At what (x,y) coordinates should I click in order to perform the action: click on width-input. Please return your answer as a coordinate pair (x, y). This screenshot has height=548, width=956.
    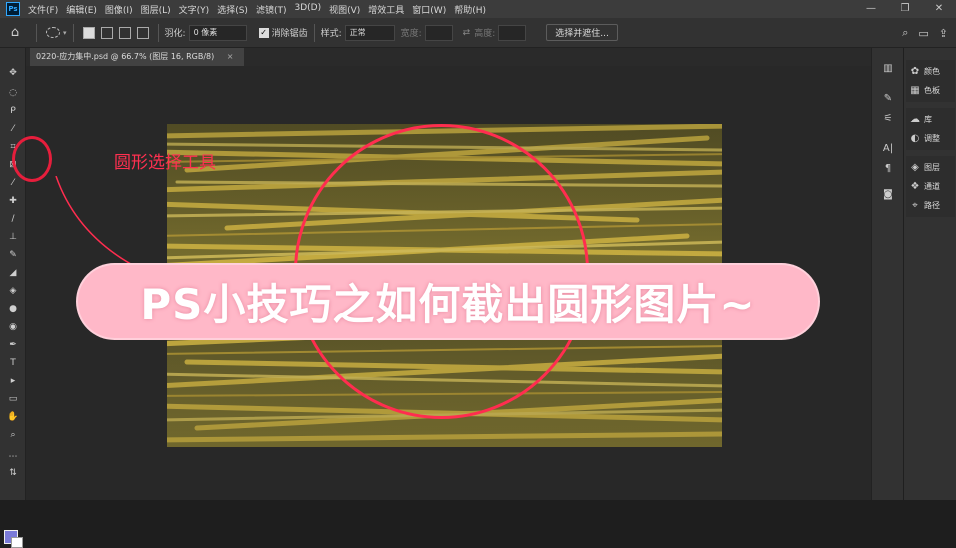
    Looking at the image, I should click on (438, 32).